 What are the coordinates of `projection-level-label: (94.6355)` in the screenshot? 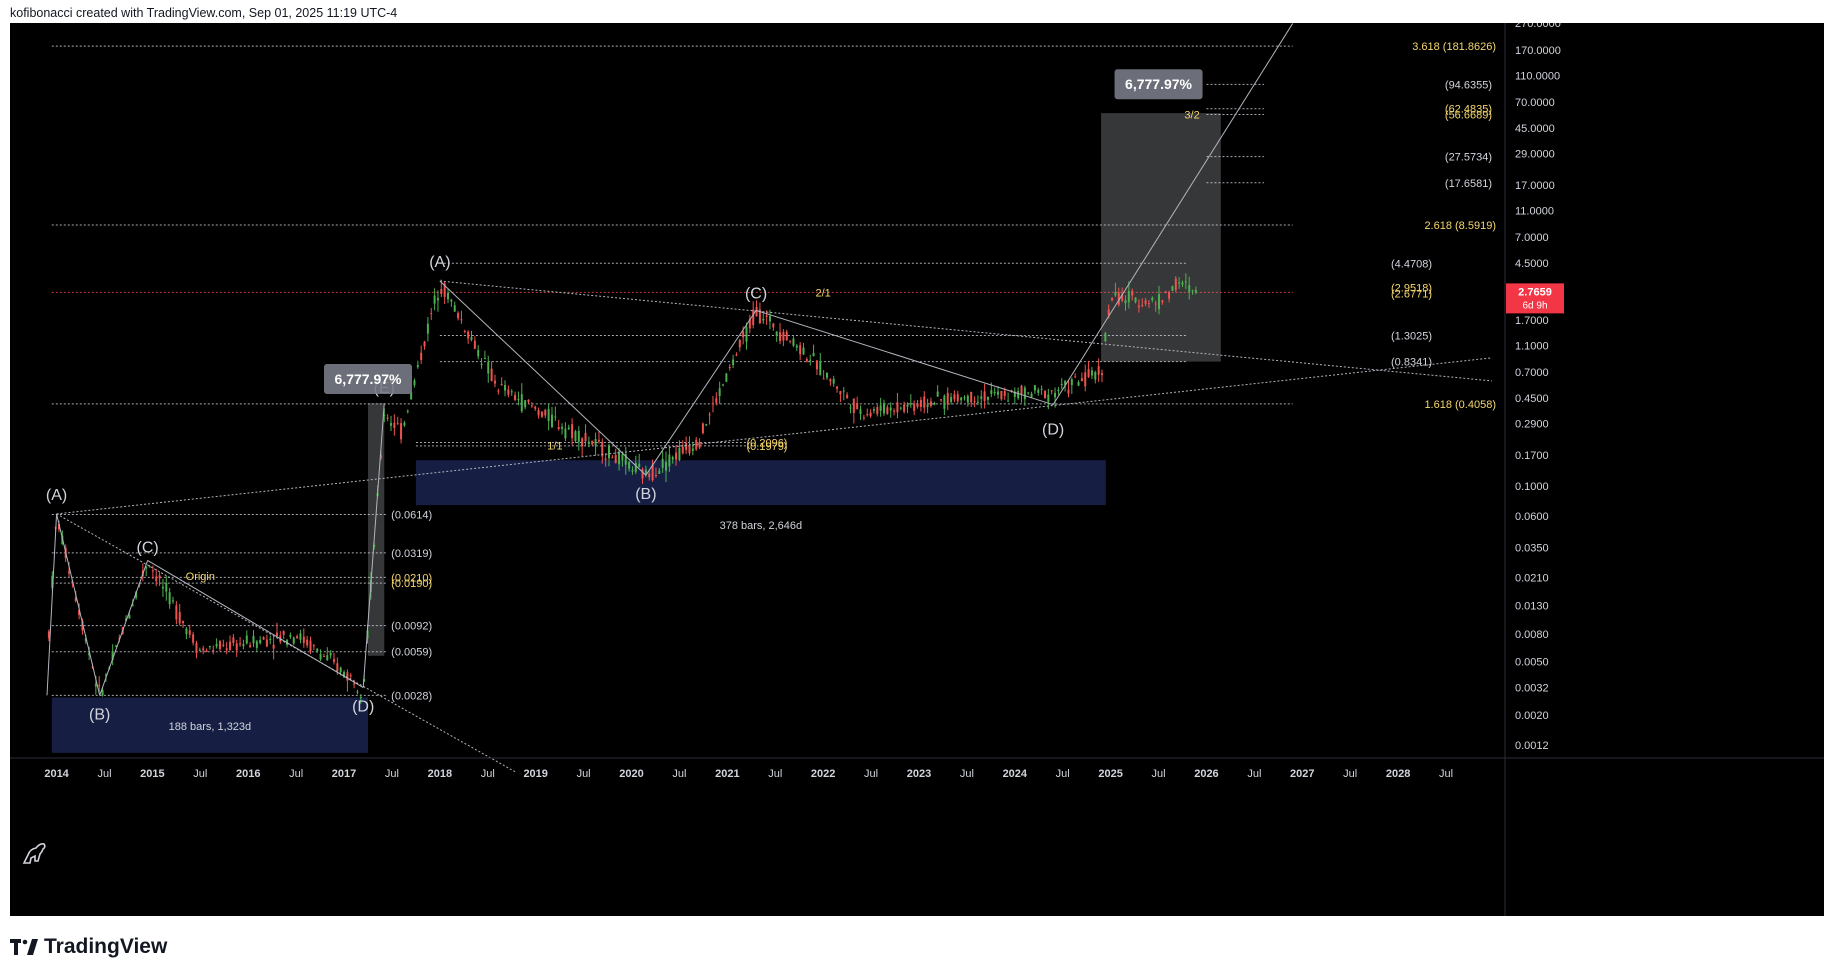 It's located at (1468, 85).